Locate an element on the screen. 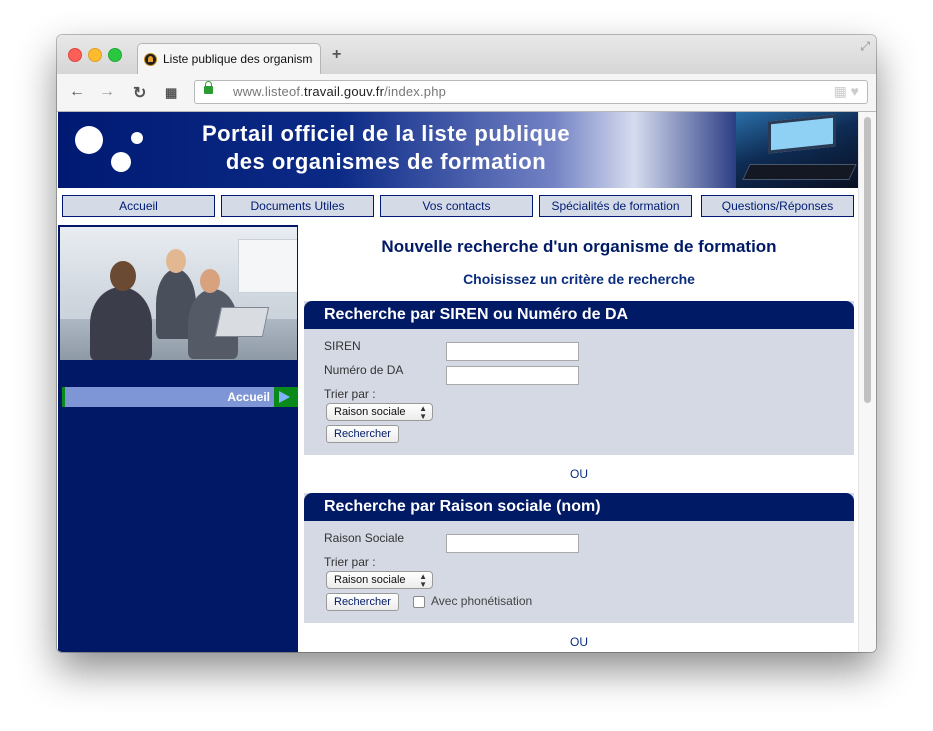 Image resolution: width=933 pixels, height=731 pixels. menu-item-documents: Documents Utiles is located at coordinates (297, 206).